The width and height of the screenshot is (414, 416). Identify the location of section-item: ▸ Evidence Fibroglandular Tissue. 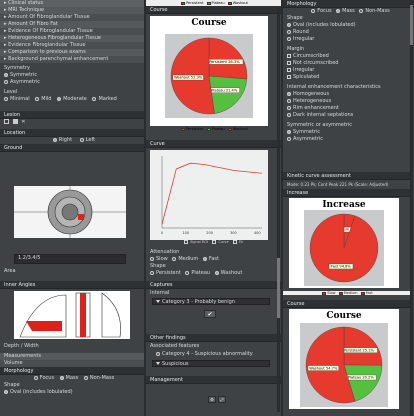
(72, 45).